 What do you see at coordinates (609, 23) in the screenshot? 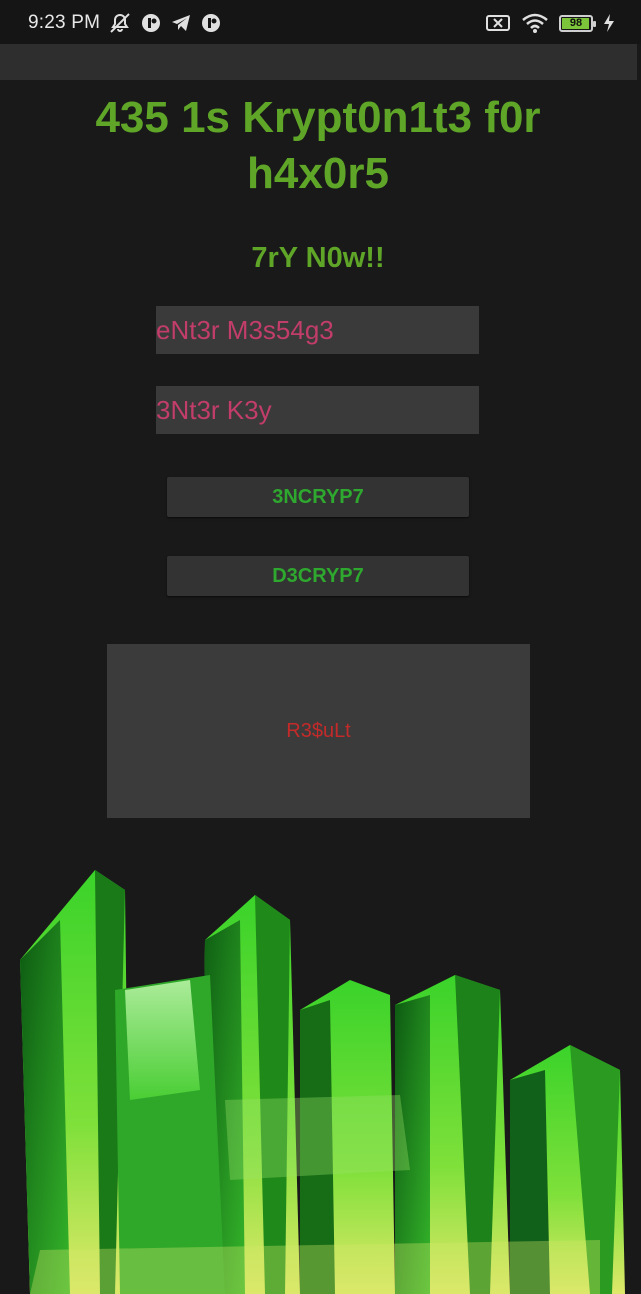
I see `charging-bolt-icon` at bounding box center [609, 23].